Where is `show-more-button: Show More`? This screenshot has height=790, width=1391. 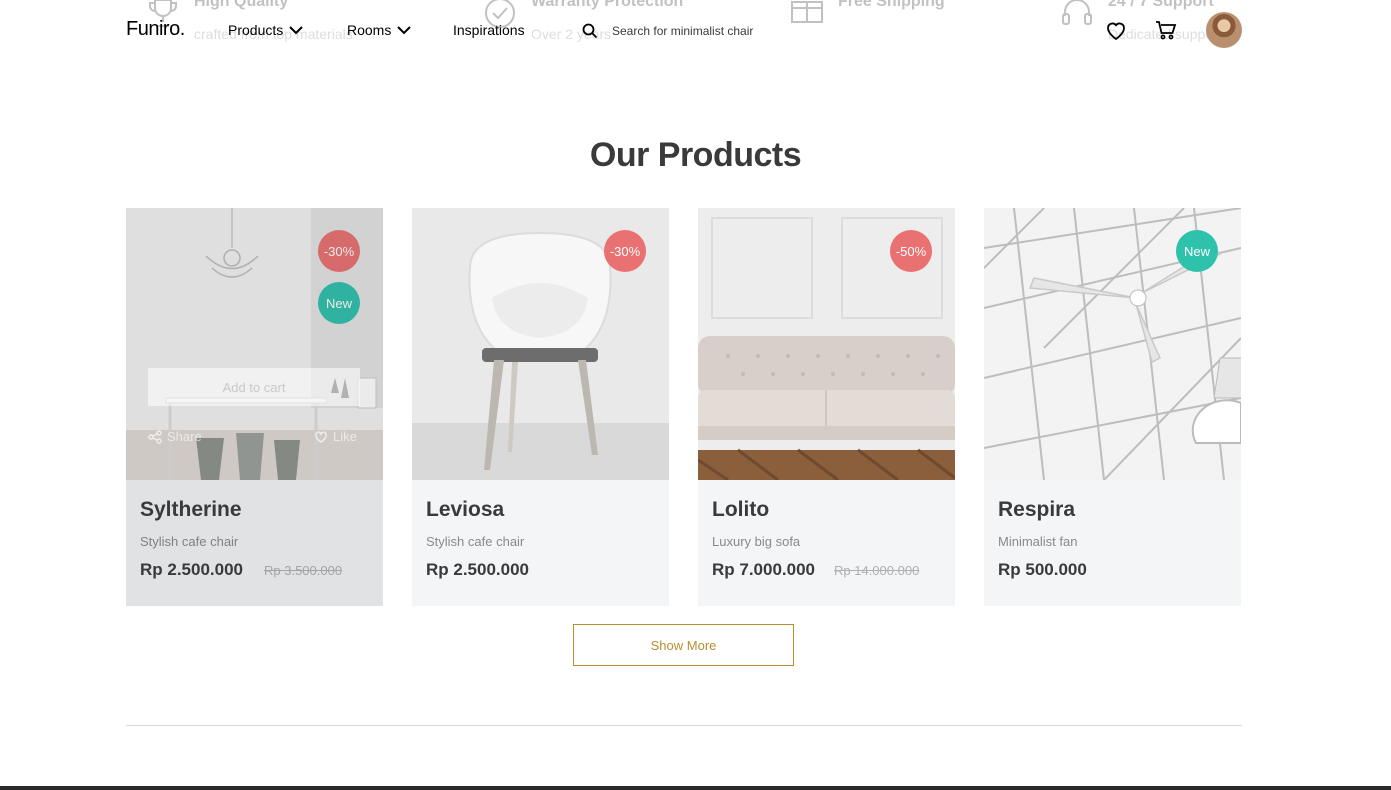
show-more-button: Show More is located at coordinates (683, 645).